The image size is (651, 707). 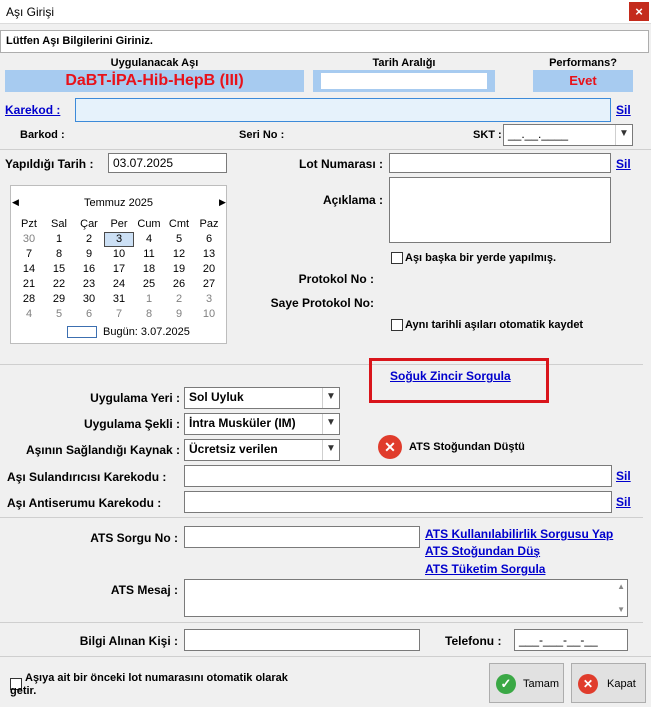 What do you see at coordinates (397, 258) in the screenshot?
I see `elsewhere-checkbox` at bounding box center [397, 258].